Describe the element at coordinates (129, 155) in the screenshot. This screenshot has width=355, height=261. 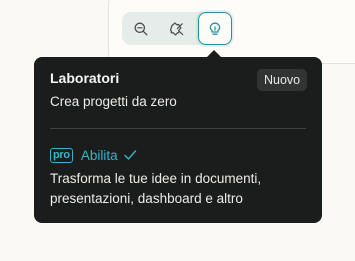
I see `check-icon` at that location.